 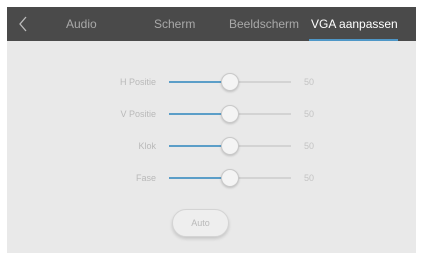 I want to click on active-tab-indicator, so click(x=353, y=40).